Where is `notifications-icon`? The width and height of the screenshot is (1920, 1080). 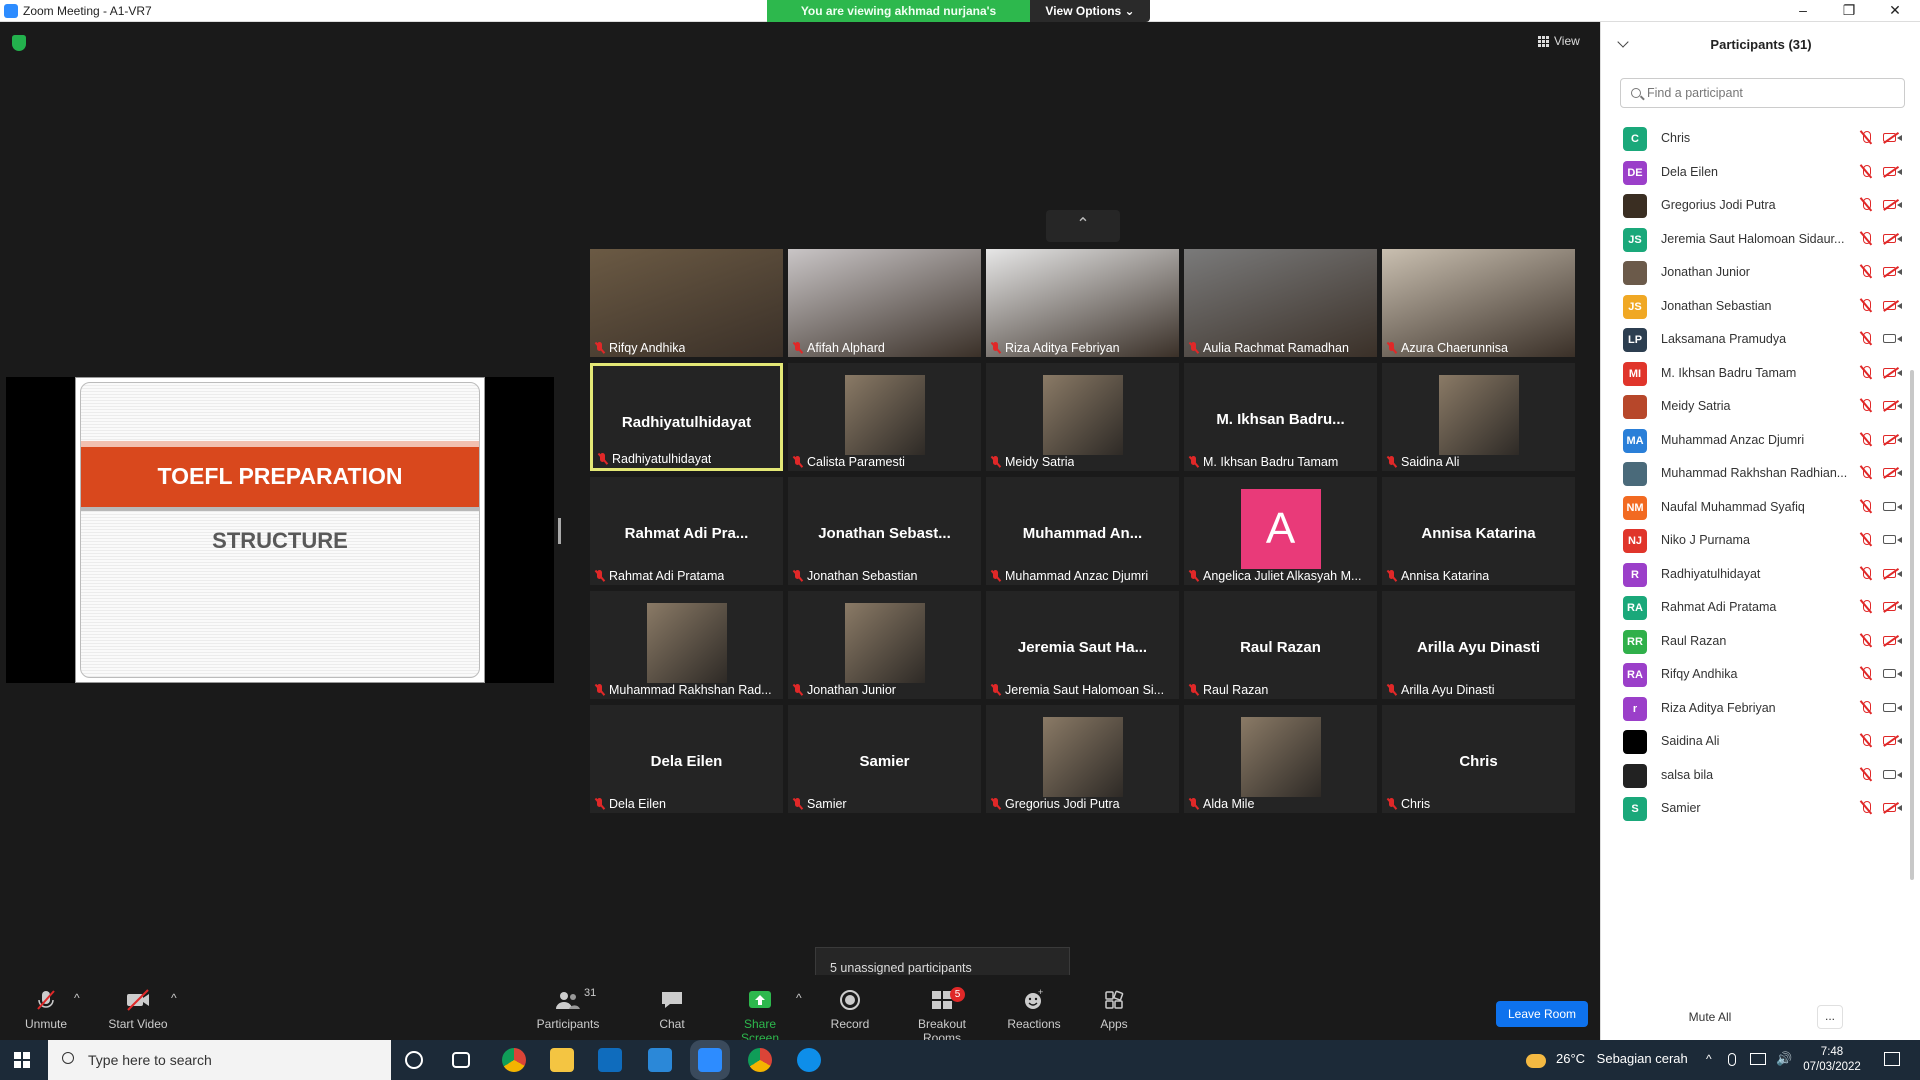
notifications-icon is located at coordinates (1892, 1059).